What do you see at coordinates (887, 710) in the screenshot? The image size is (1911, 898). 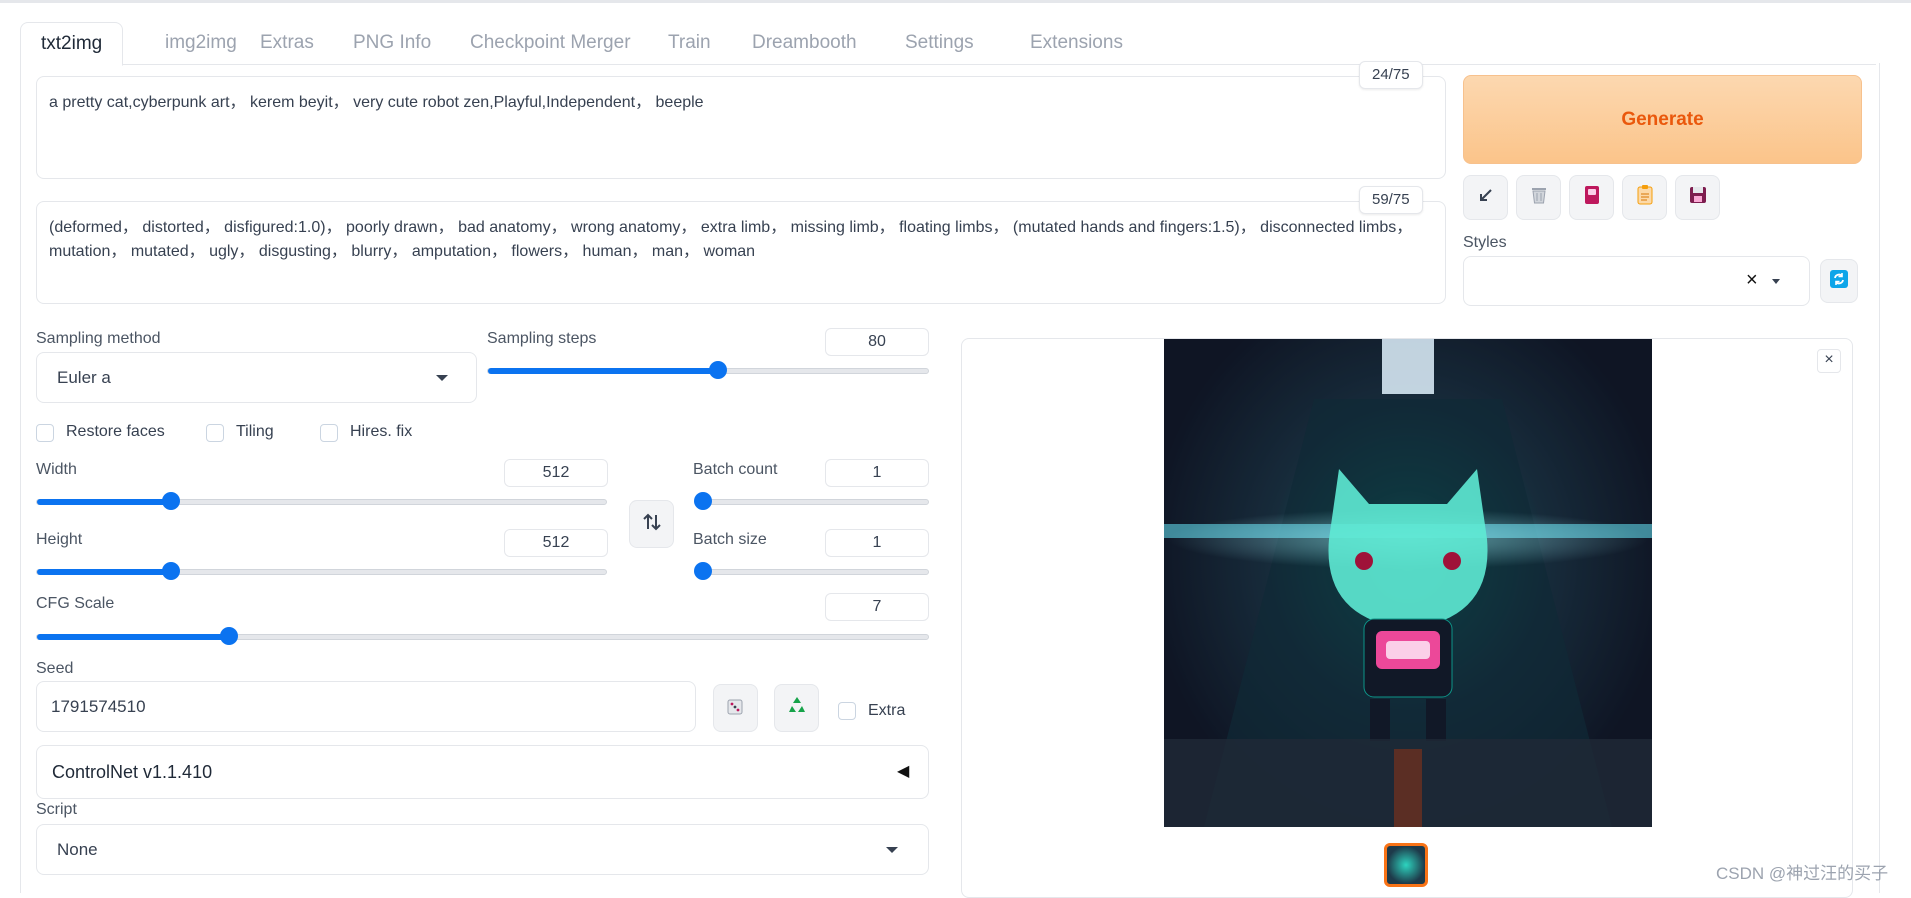 I see `extra-seed-label: Extra` at bounding box center [887, 710].